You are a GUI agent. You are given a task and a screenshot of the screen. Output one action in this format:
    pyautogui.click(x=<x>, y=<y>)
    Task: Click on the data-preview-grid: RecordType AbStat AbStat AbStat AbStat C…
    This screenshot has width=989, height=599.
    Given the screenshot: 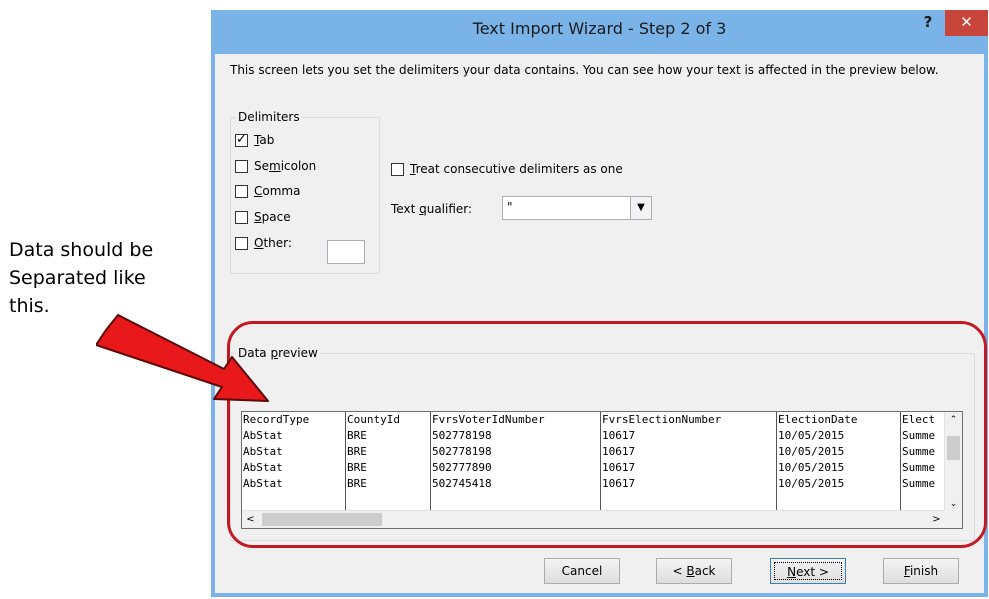 What is the action you would take?
    pyautogui.click(x=602, y=470)
    